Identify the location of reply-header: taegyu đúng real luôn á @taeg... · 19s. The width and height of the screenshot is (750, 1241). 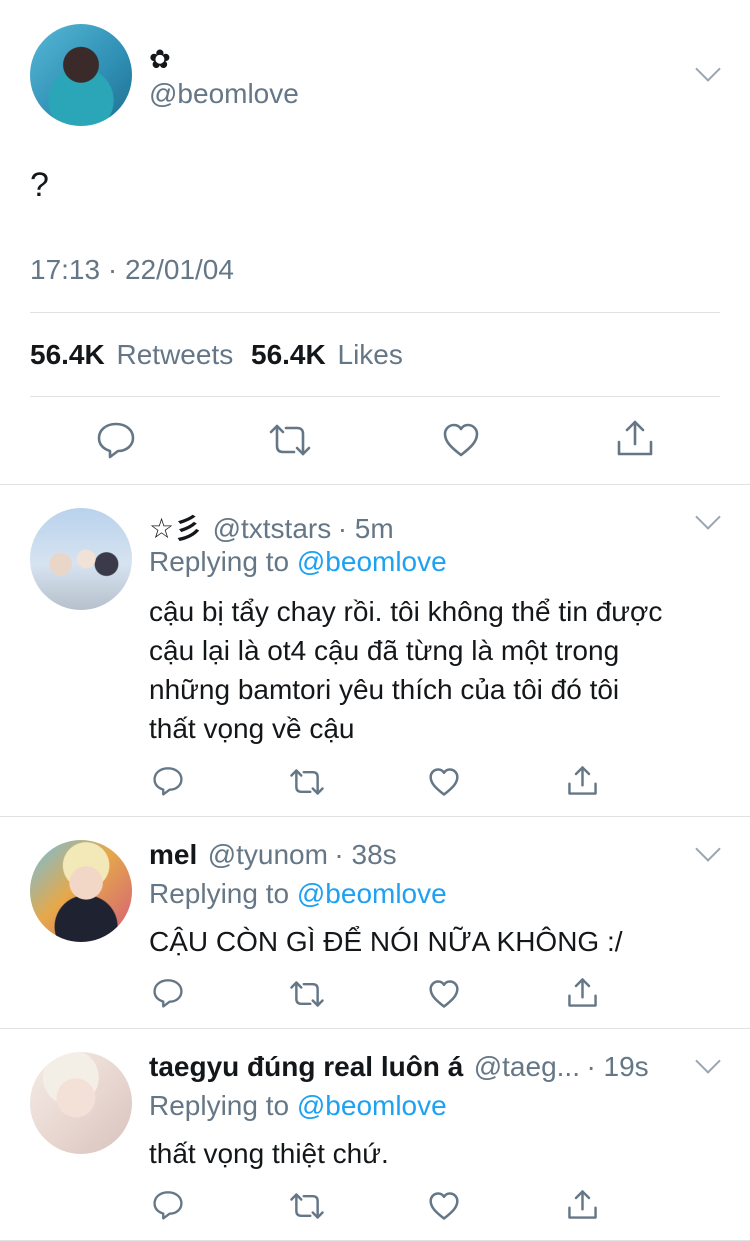
(399, 1067).